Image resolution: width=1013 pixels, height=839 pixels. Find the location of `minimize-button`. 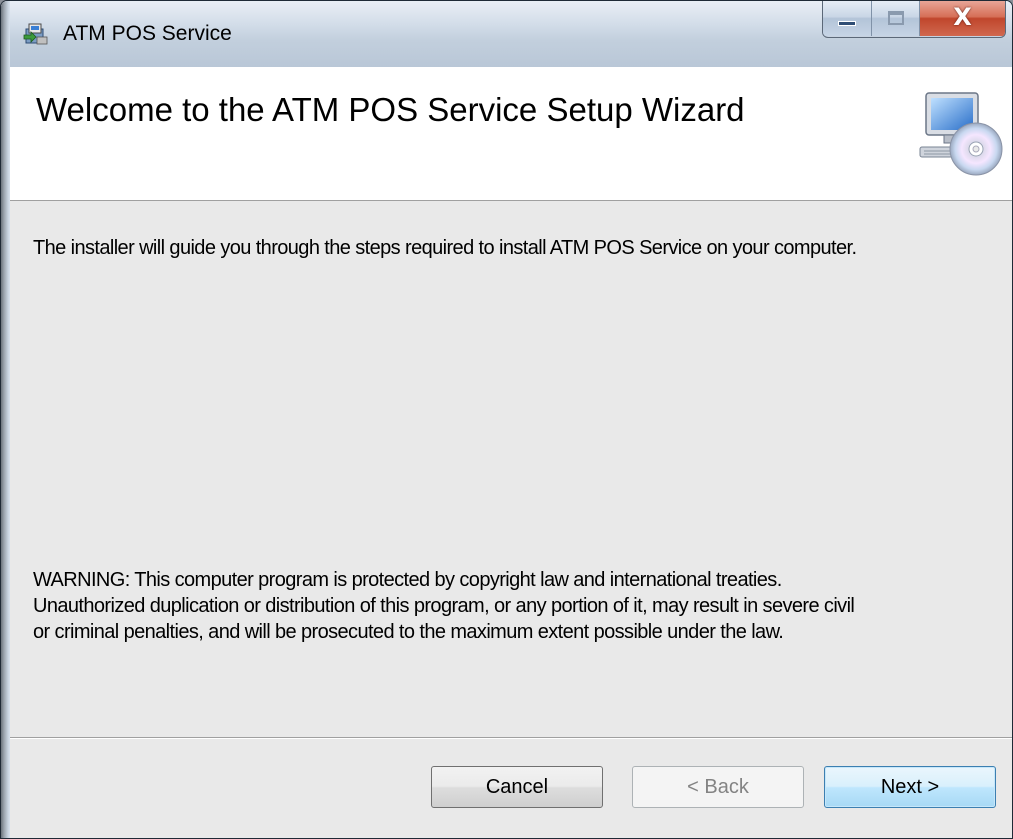

minimize-button is located at coordinates (847, 18).